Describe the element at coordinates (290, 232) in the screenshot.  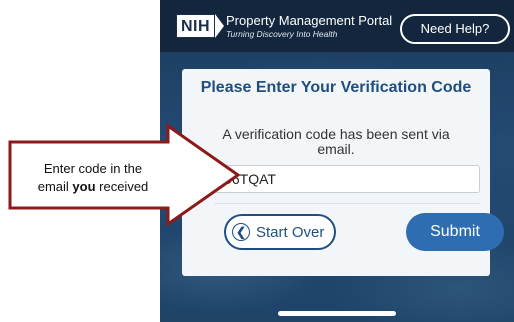
I see `start-over-label: Start Over` at that location.